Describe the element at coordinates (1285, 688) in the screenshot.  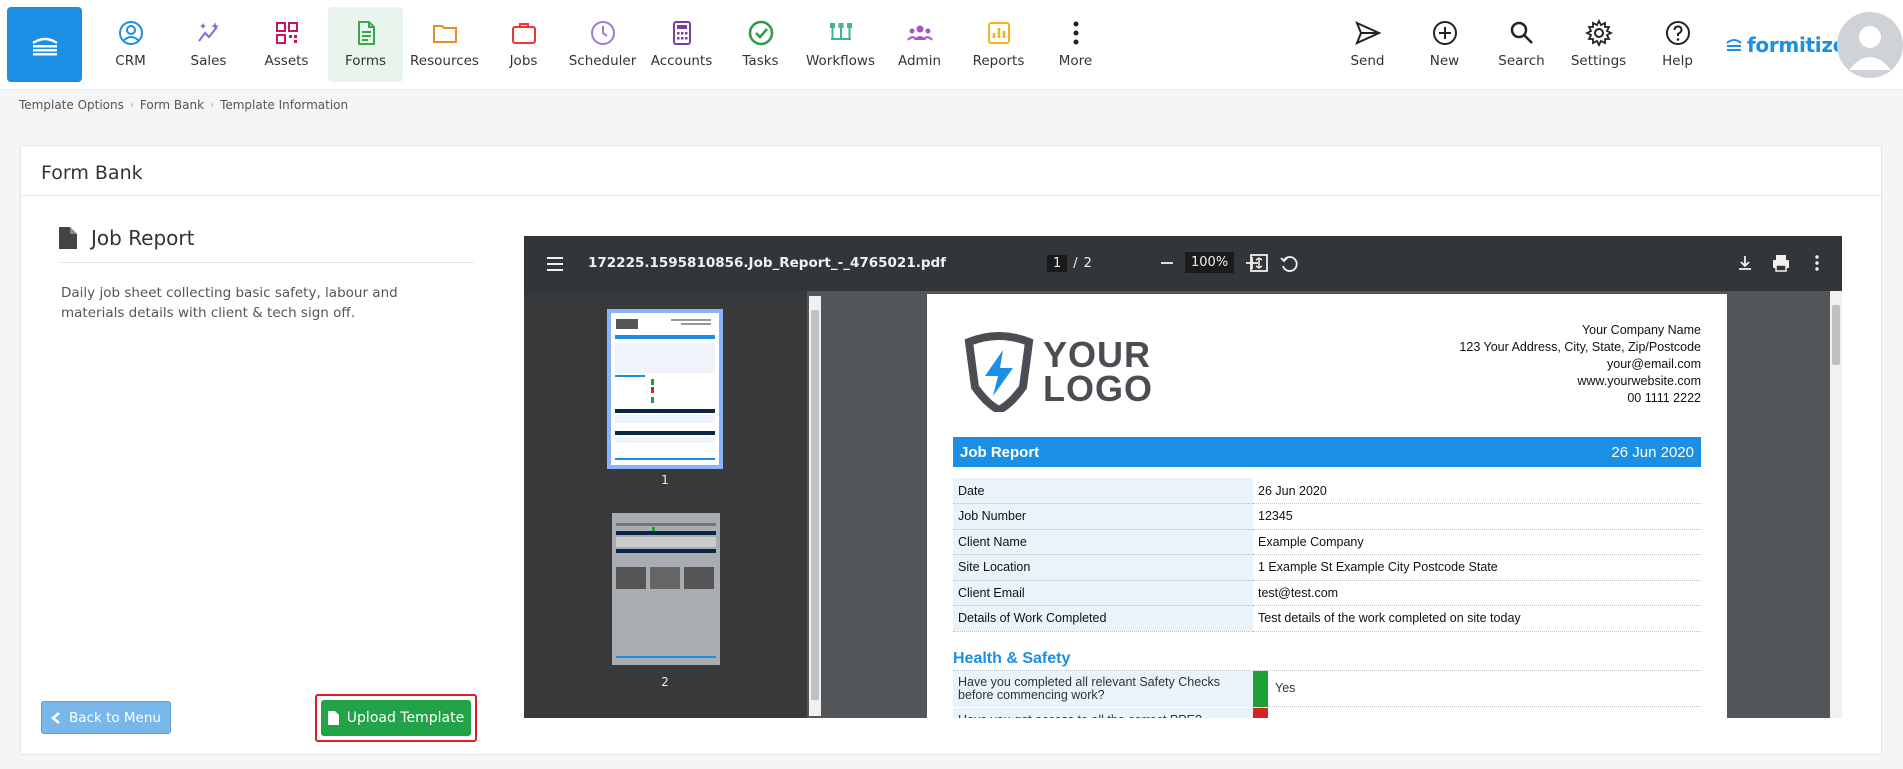
I see `safety-answer: Yes` at that location.